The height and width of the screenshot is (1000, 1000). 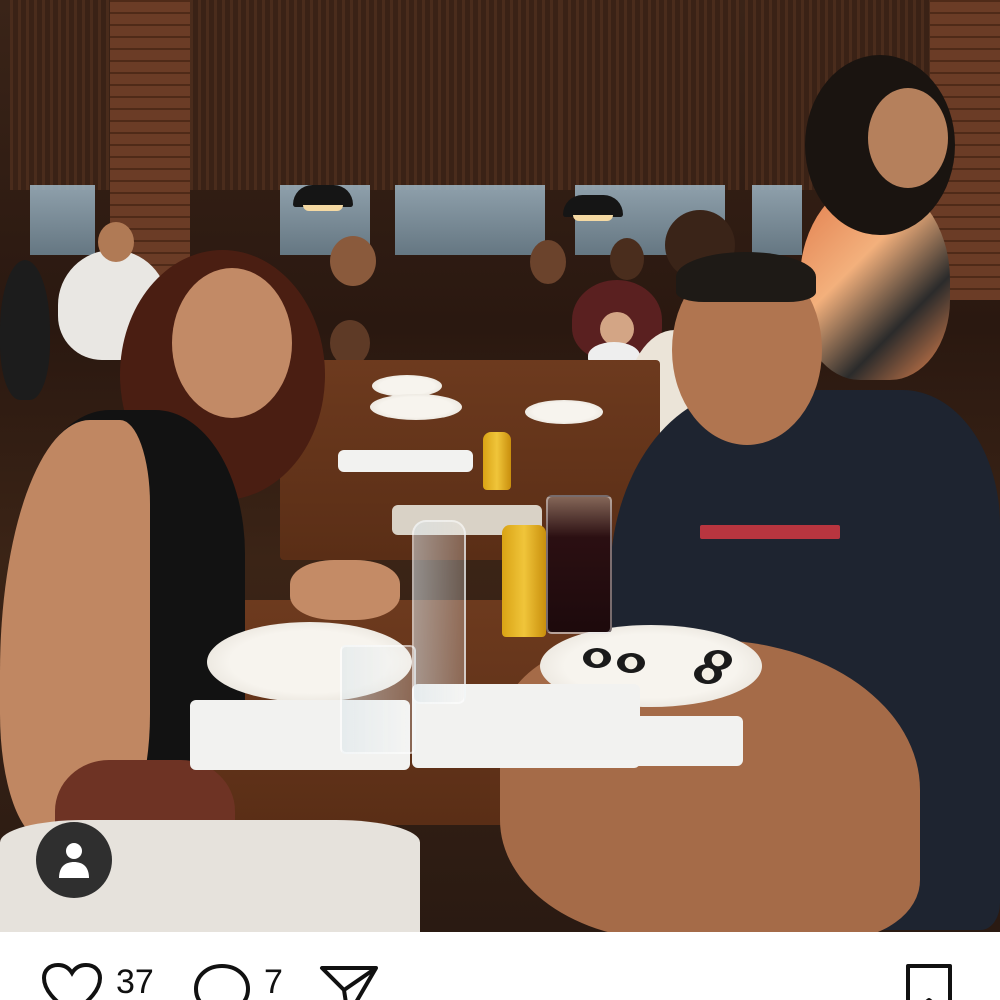 What do you see at coordinates (378, 699) in the screenshot?
I see `water-glass` at bounding box center [378, 699].